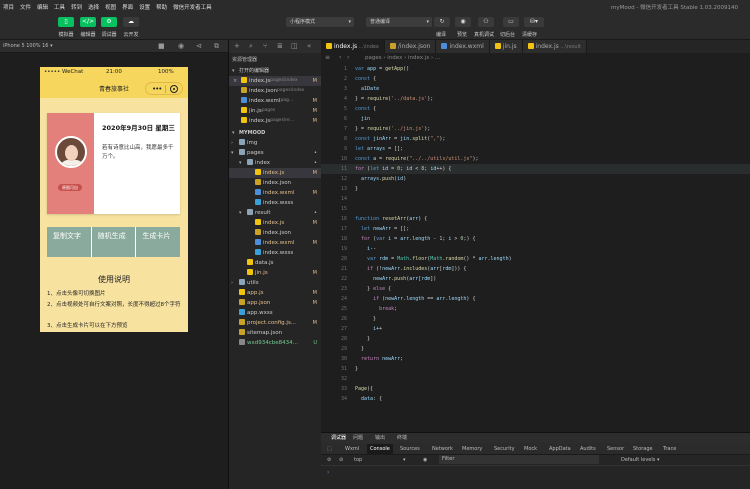 The image size is (750, 489). What do you see at coordinates (425, 460) in the screenshot?
I see `eye-icon: ◉` at bounding box center [425, 460].